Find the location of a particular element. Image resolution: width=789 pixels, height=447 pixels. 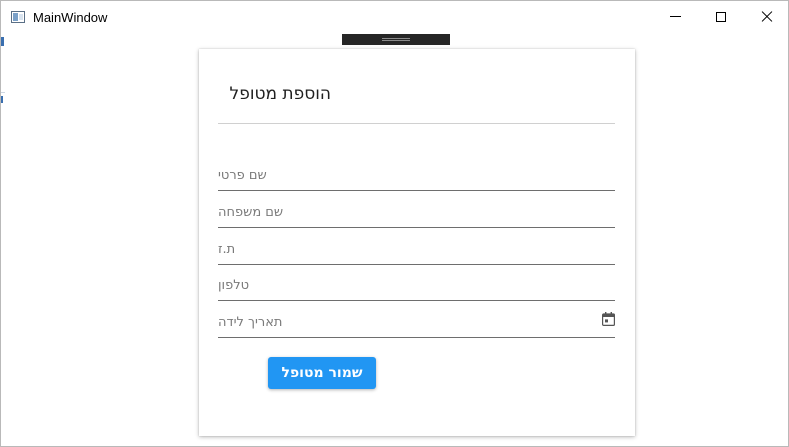

phone-field: טלפון is located at coordinates (416, 286).